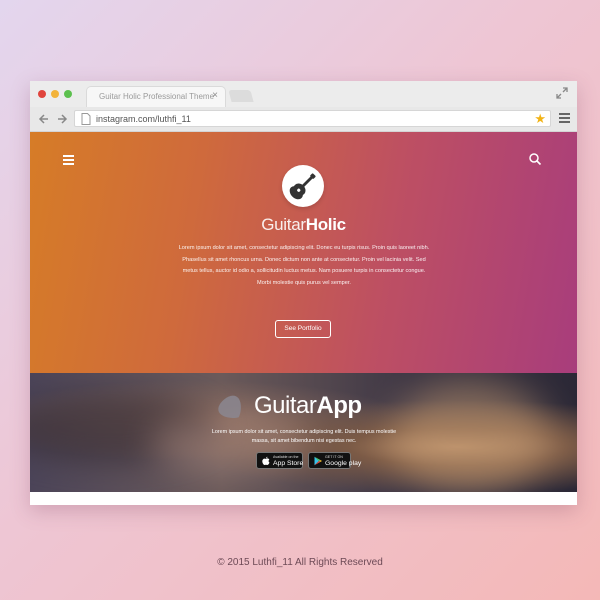 The height and width of the screenshot is (600, 600). Describe the element at coordinates (68, 94) in the screenshot. I see `maximize-window-dot` at that location.